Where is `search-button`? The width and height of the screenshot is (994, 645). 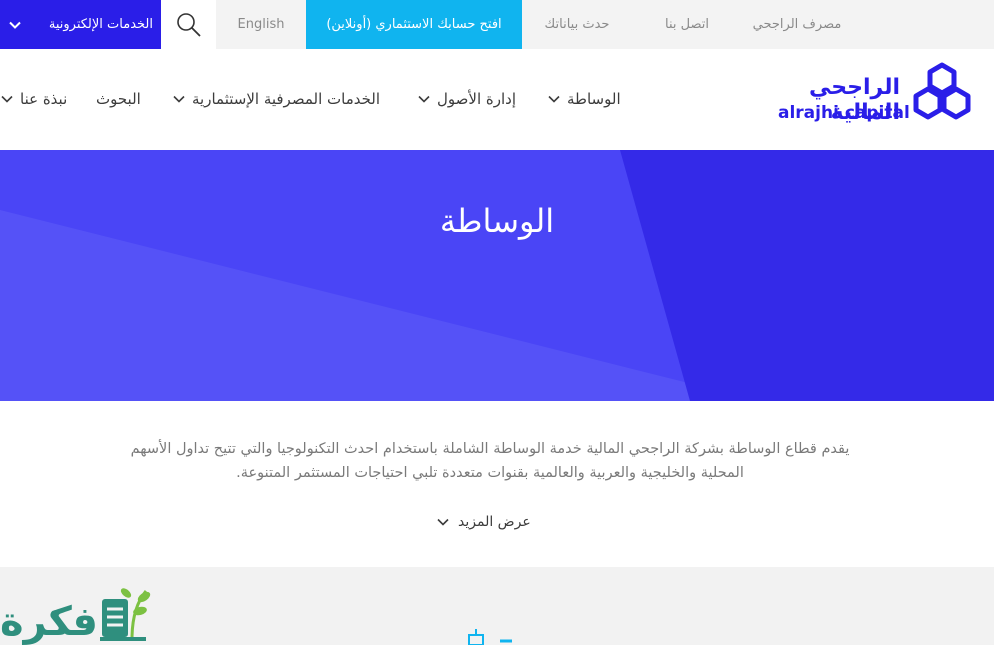 search-button is located at coordinates (188, 24).